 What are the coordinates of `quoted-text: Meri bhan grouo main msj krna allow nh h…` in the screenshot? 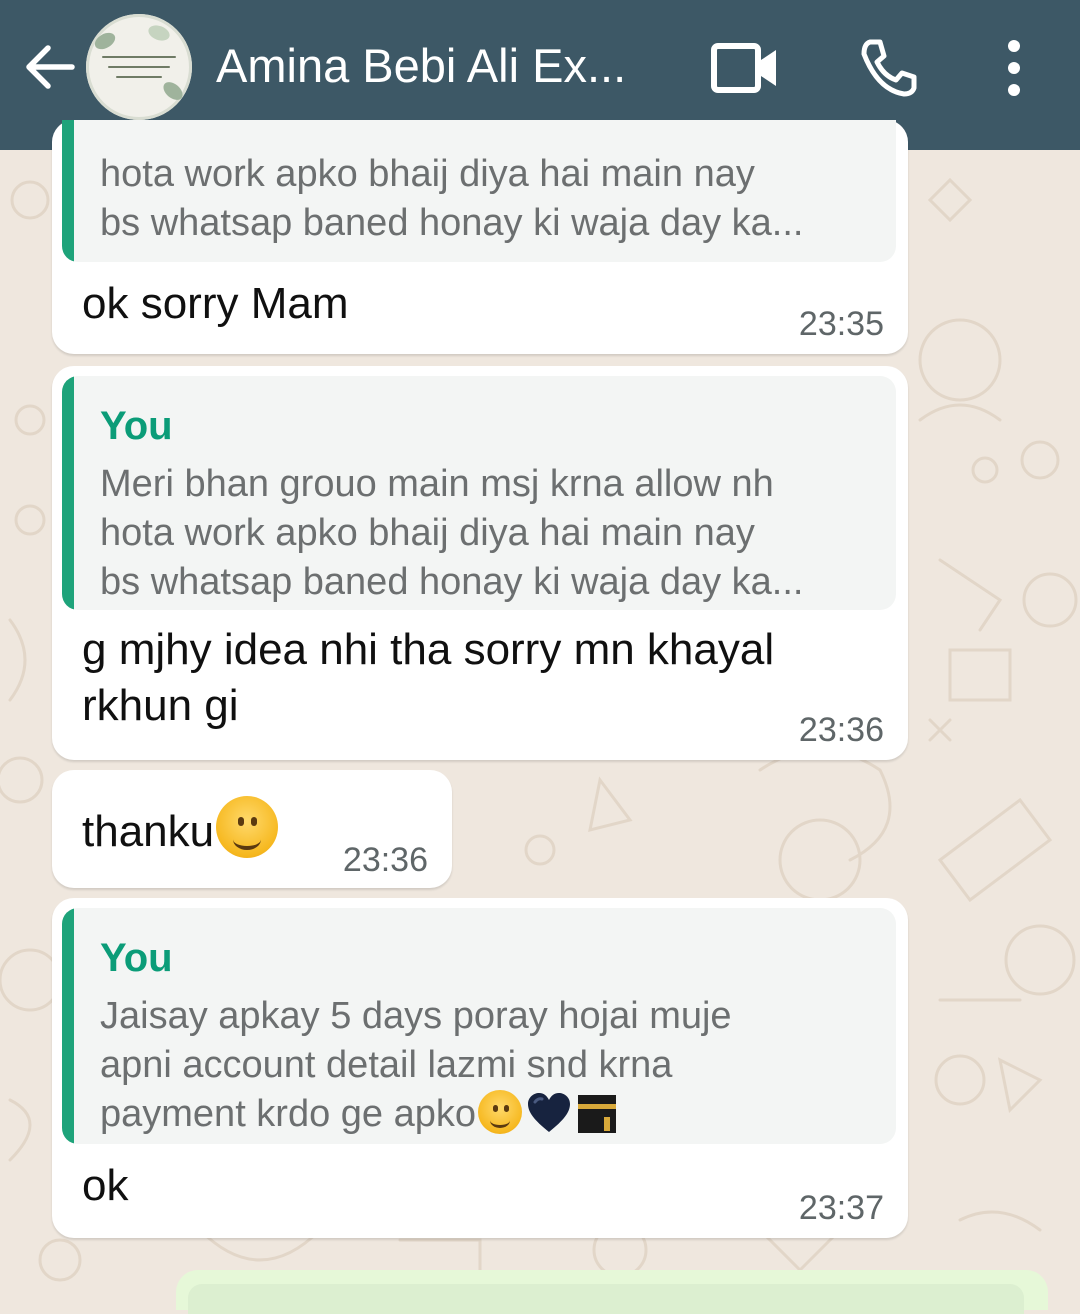 It's located at (452, 533).